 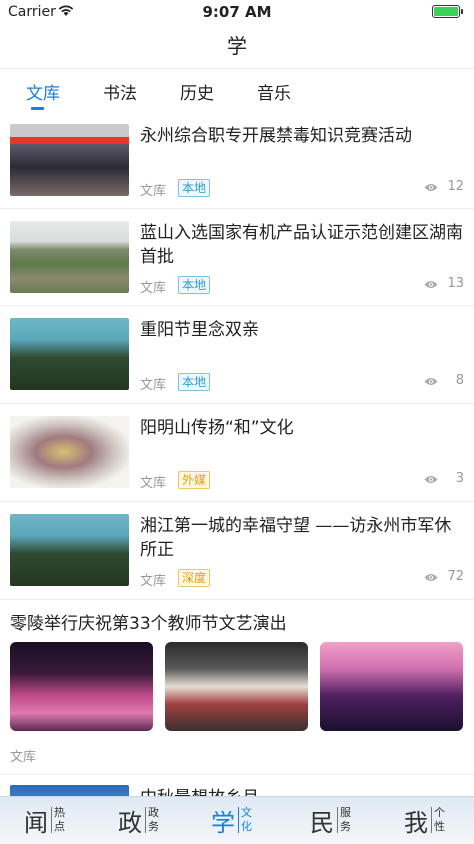 I want to click on tab-shufa: 书法, so click(x=120, y=91).